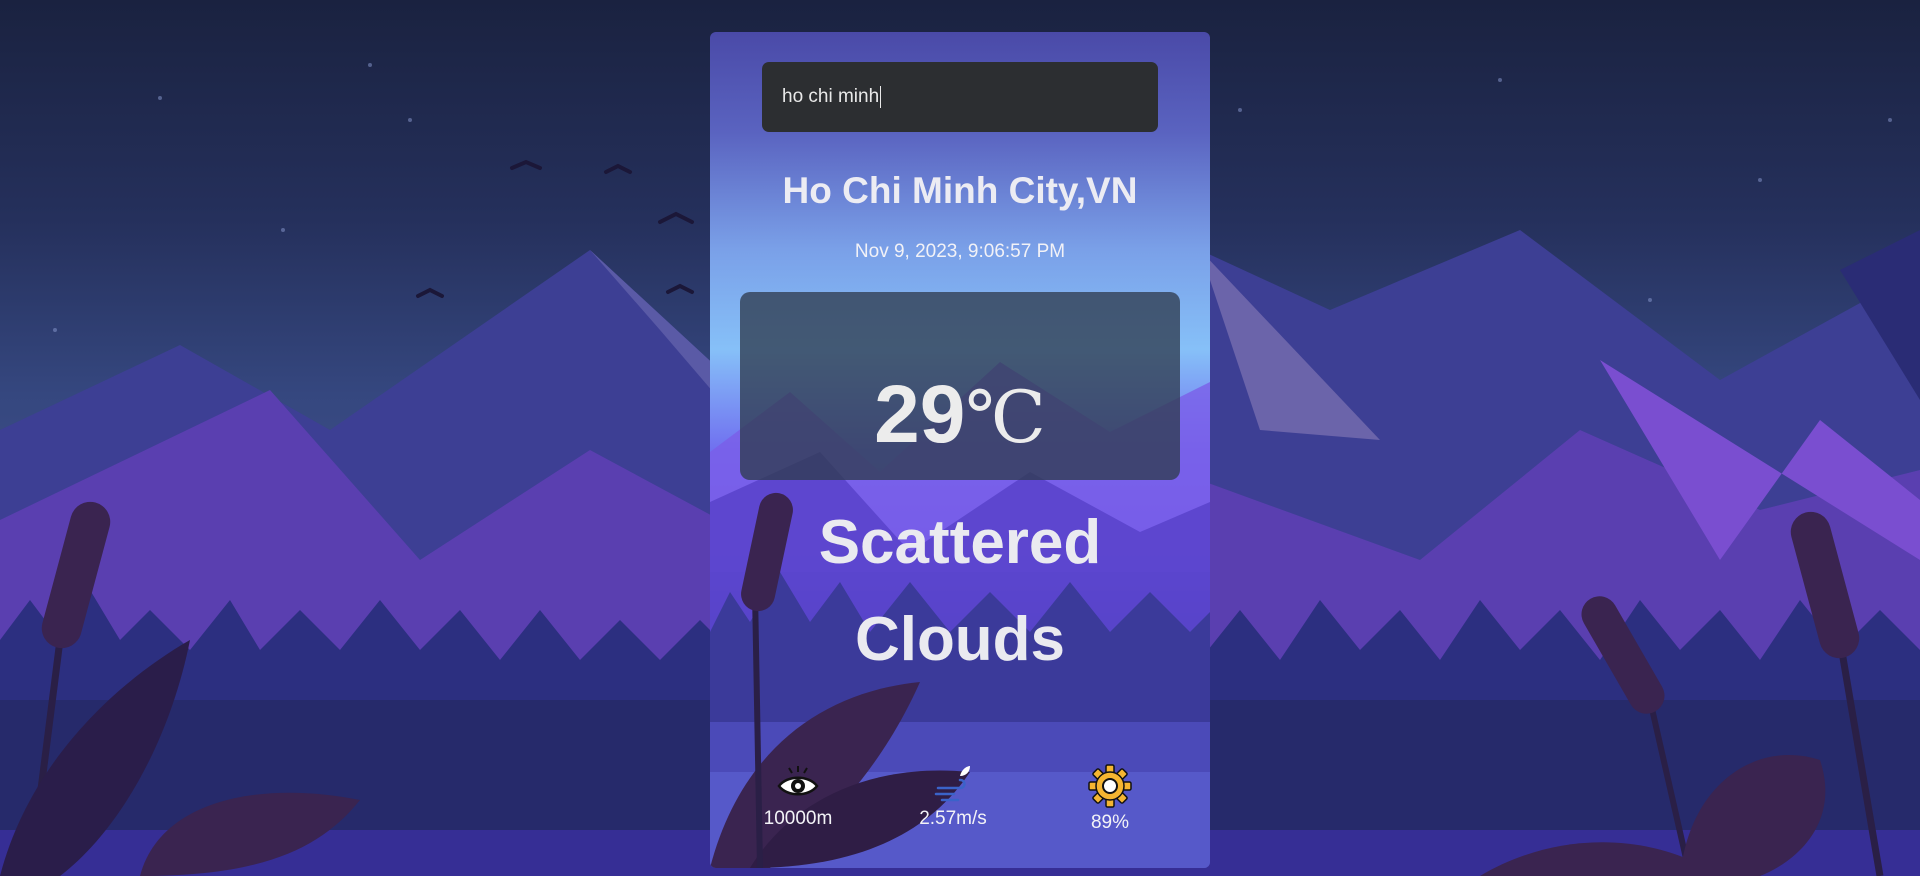 The image size is (1920, 876). I want to click on date-time: Nov 9, 2023, 9:06:57 PM, so click(960, 251).